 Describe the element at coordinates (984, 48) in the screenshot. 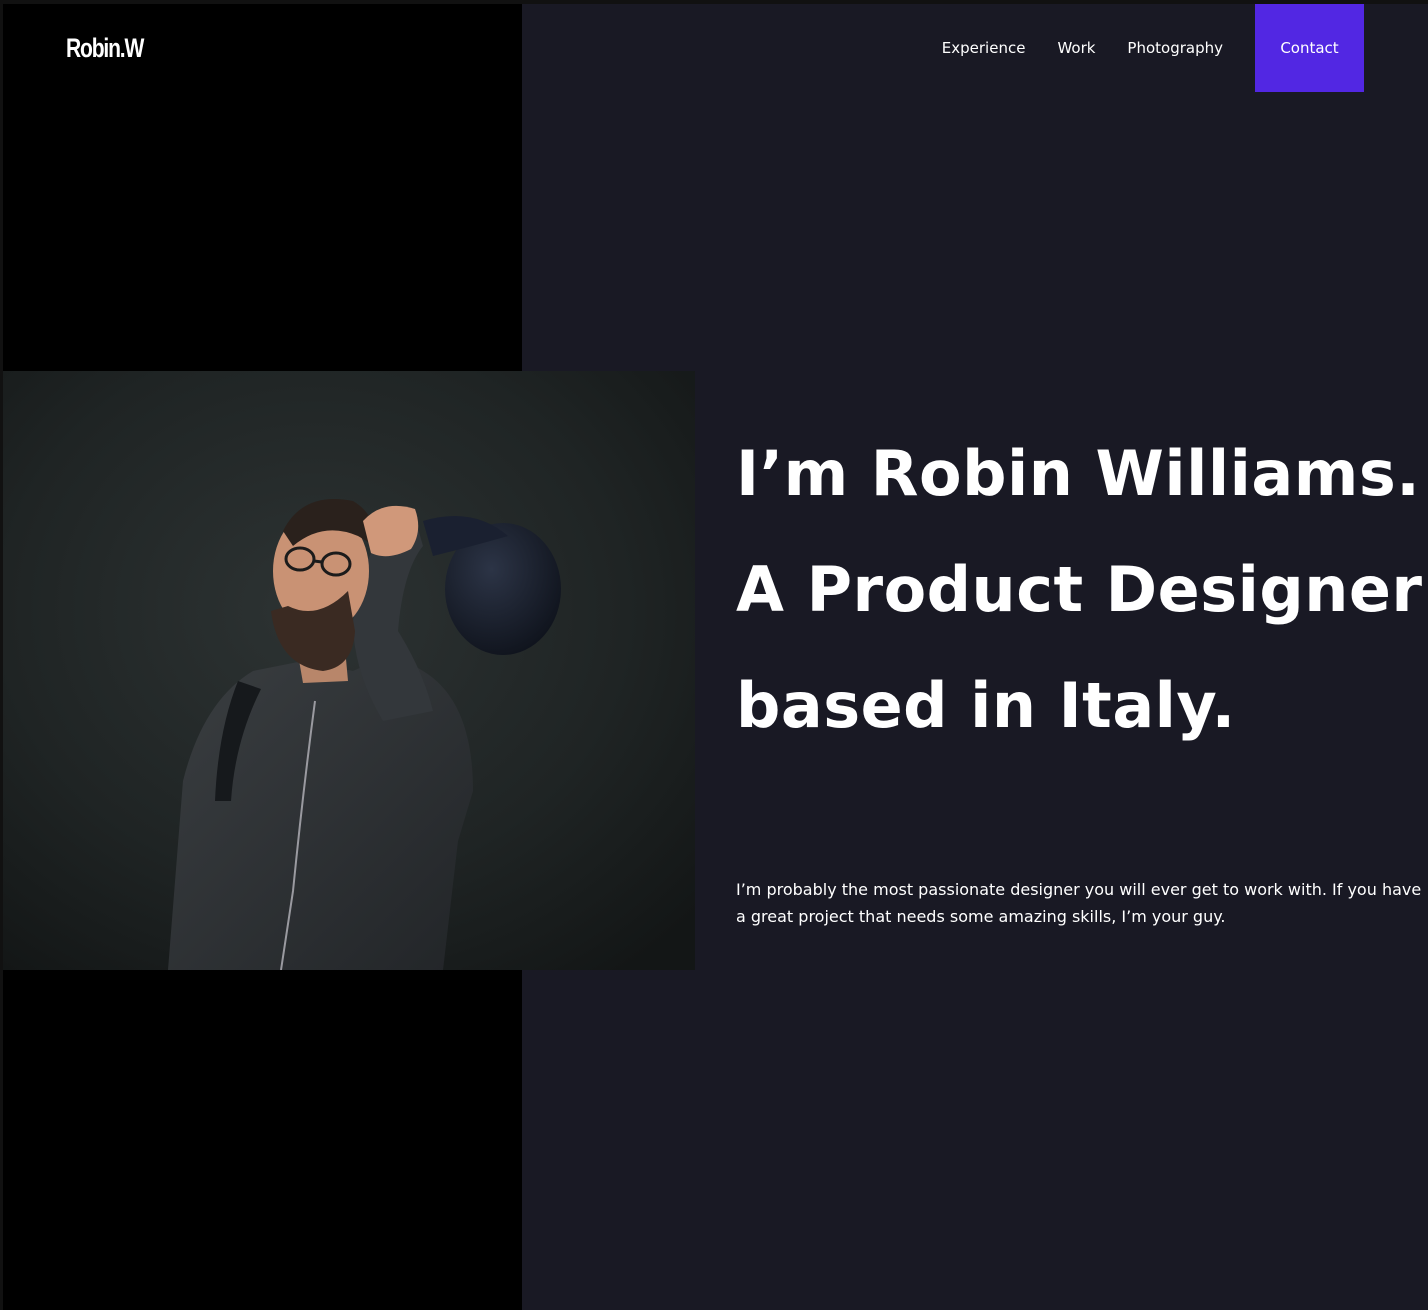

I see `nav-link-experience: Experience` at that location.